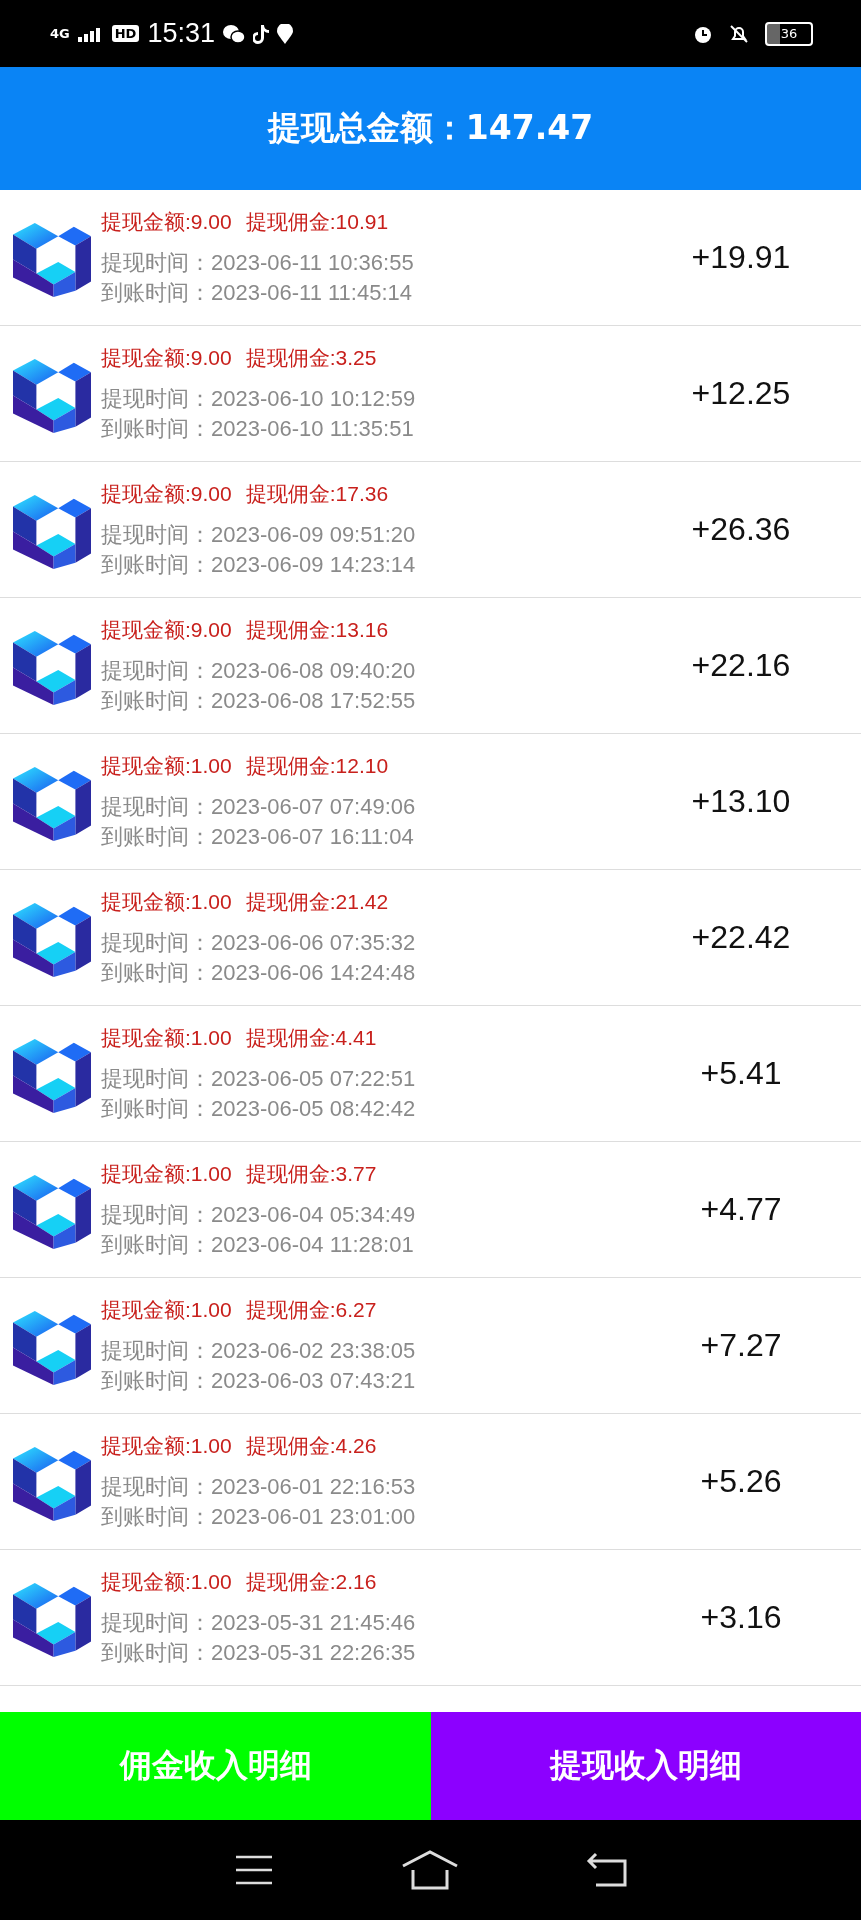 Image resolution: width=861 pixels, height=1920 pixels. Describe the element at coordinates (259, 398) in the screenshot. I see `withdrawal-time: 提现时间：2023-06-10 10:12:59` at that location.